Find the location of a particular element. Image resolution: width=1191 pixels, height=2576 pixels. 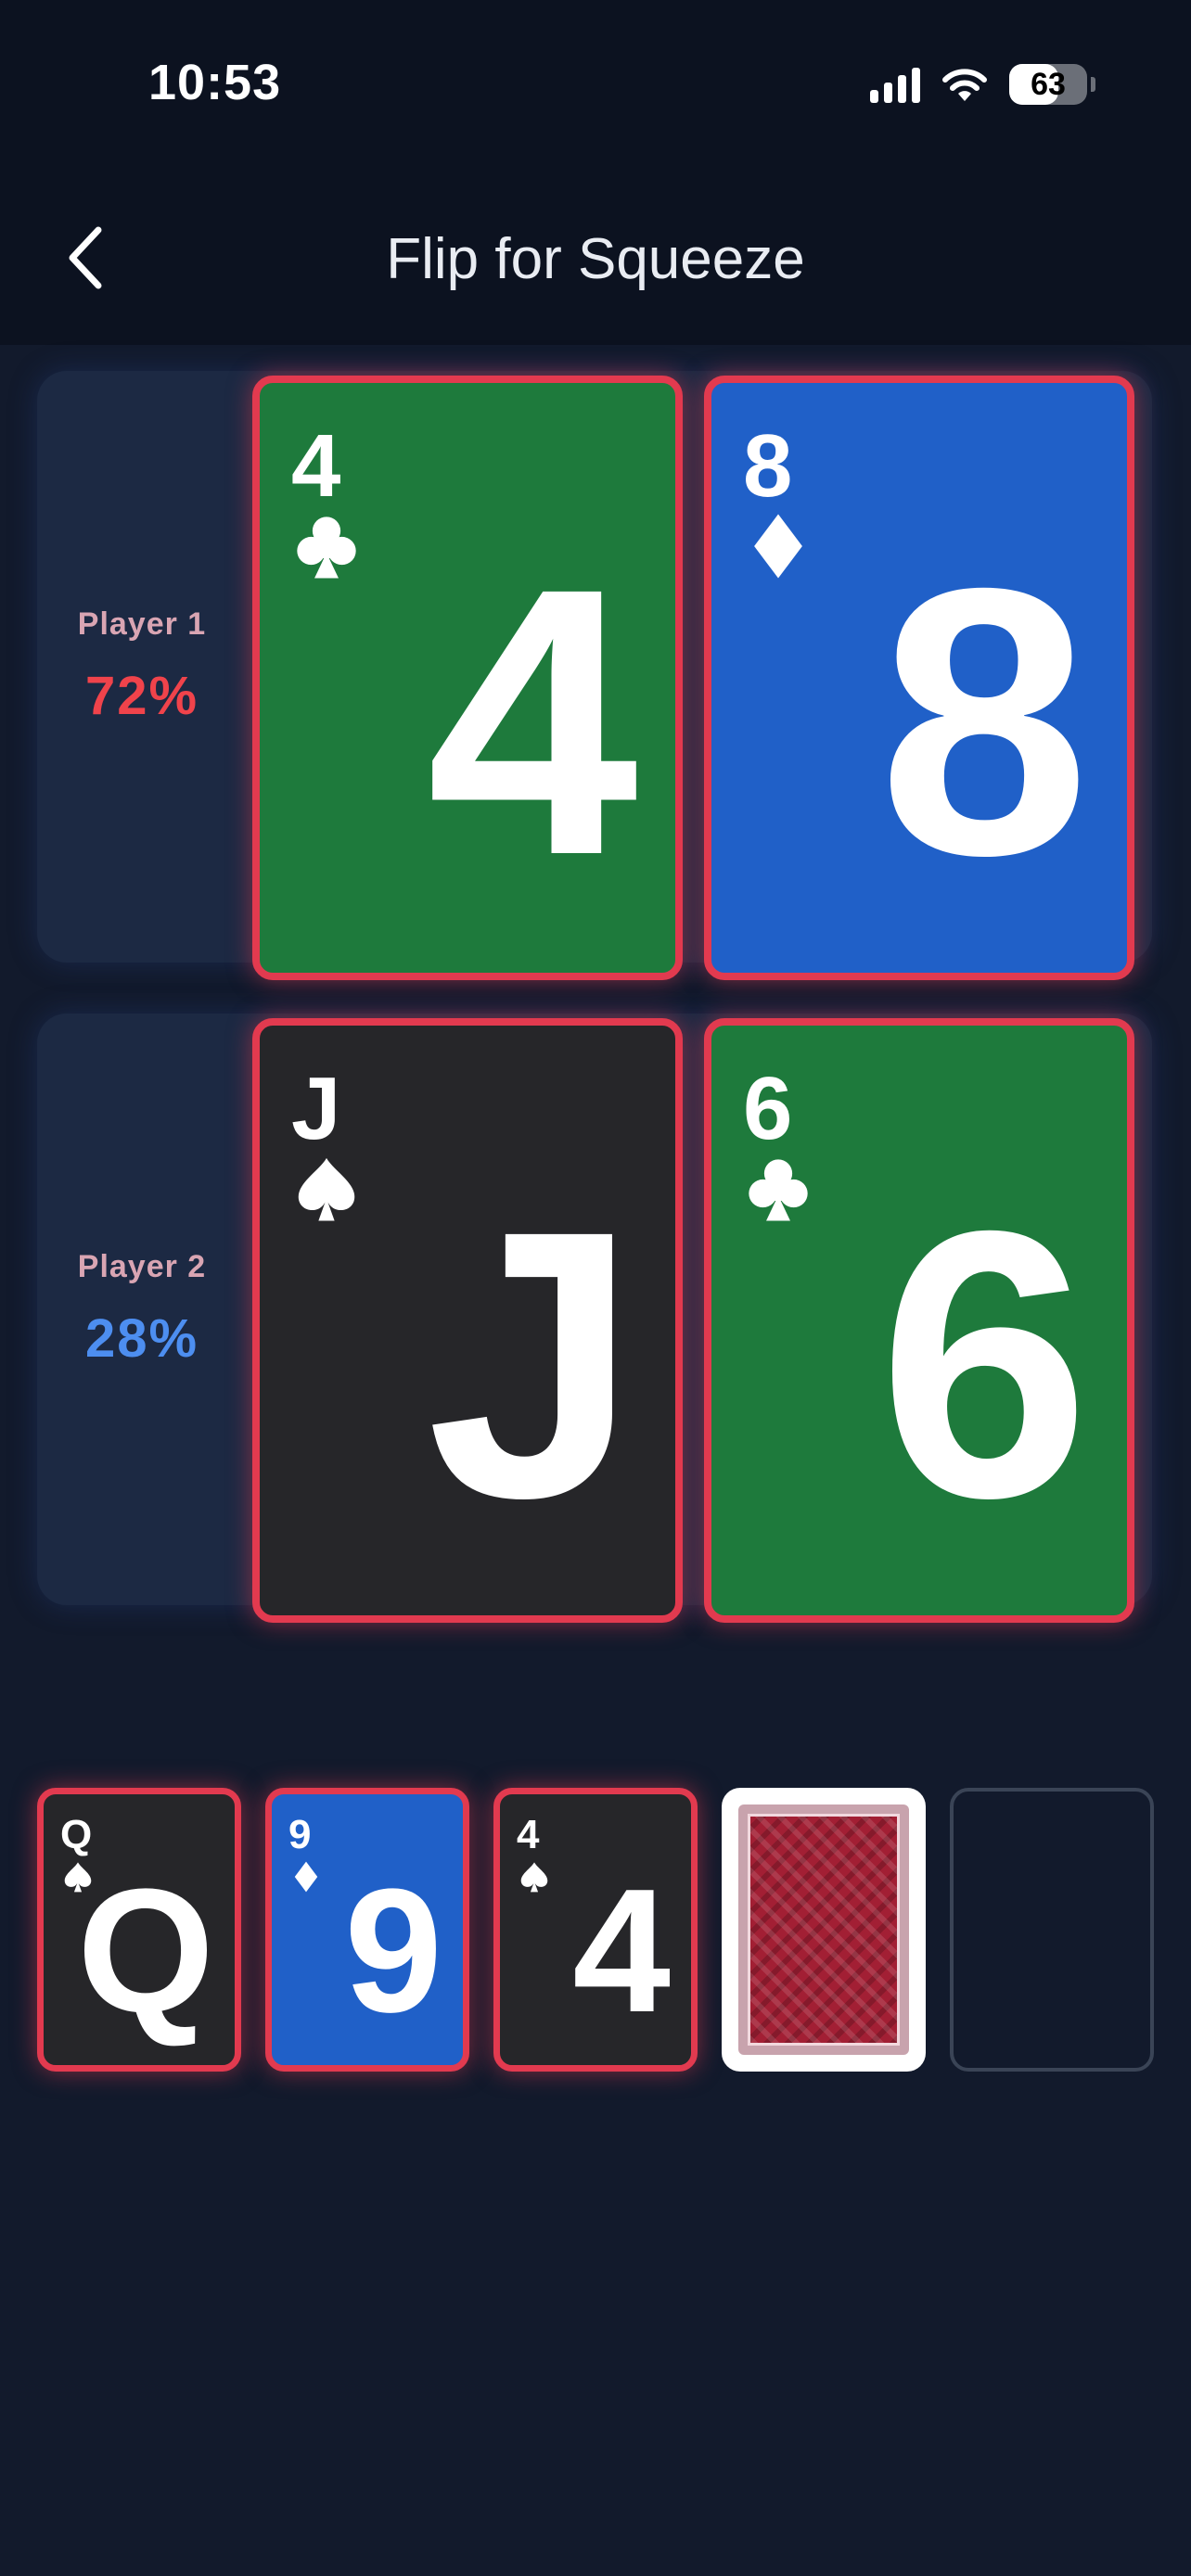

card-rank-corner: Q is located at coordinates (76, 1834).